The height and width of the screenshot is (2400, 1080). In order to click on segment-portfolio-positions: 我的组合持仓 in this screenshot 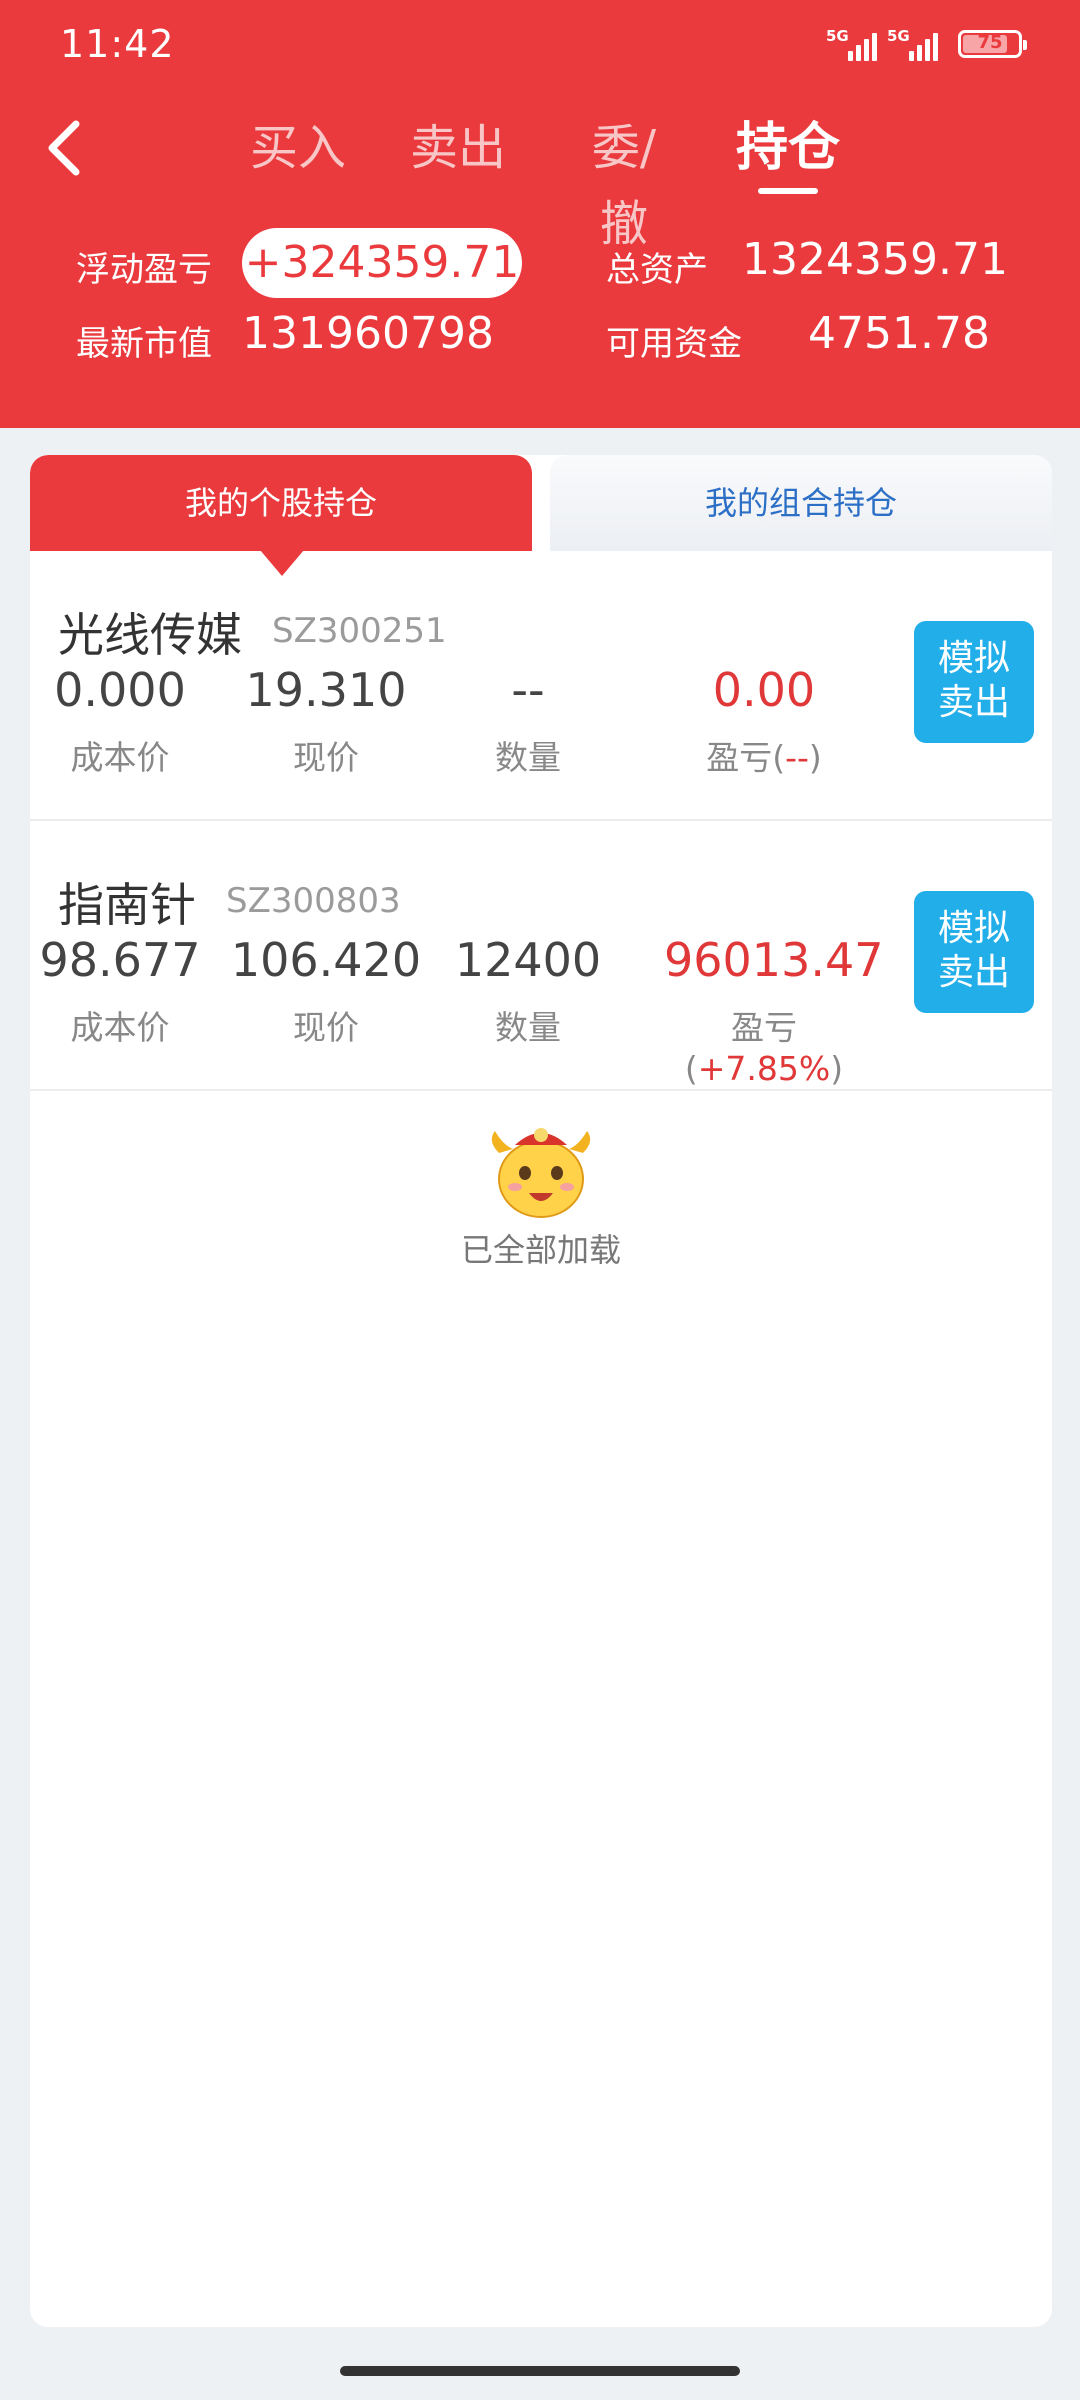, I will do `click(801, 503)`.